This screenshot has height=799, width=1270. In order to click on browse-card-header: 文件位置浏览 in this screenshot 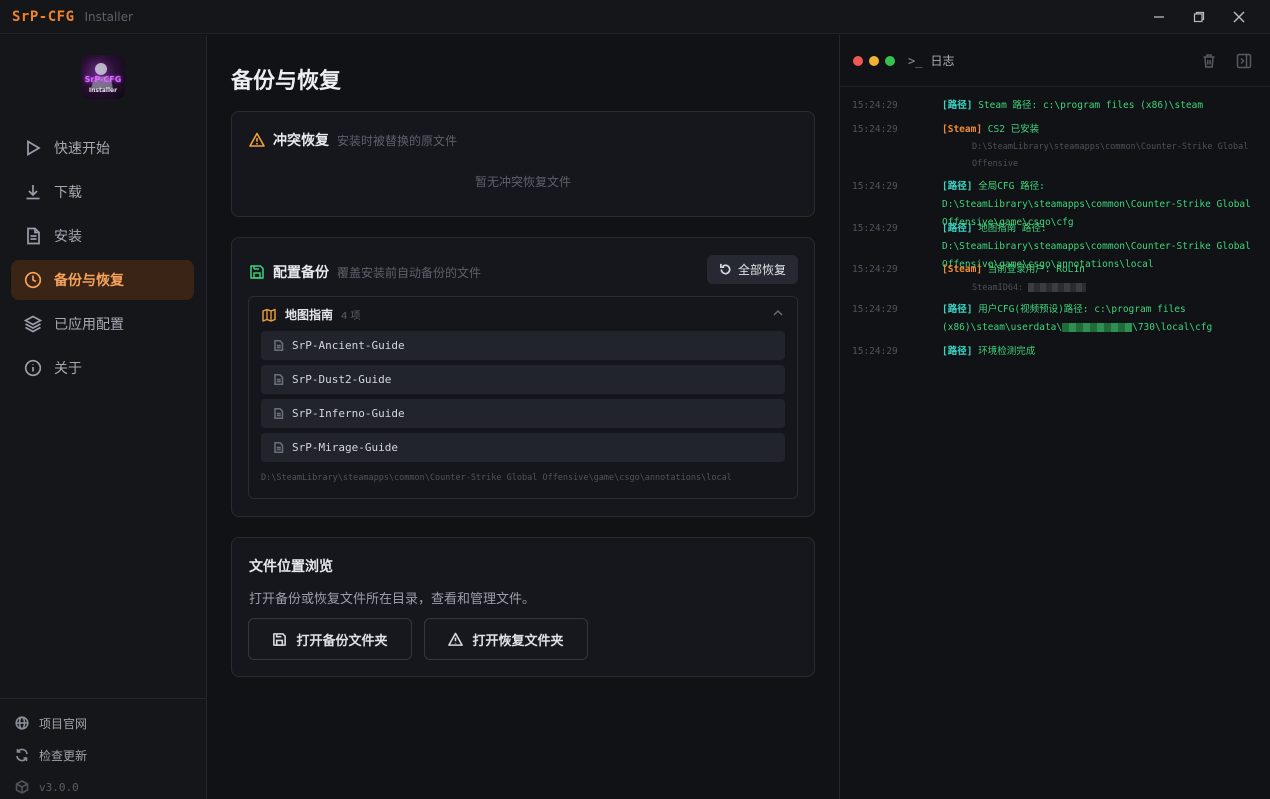, I will do `click(291, 566)`.